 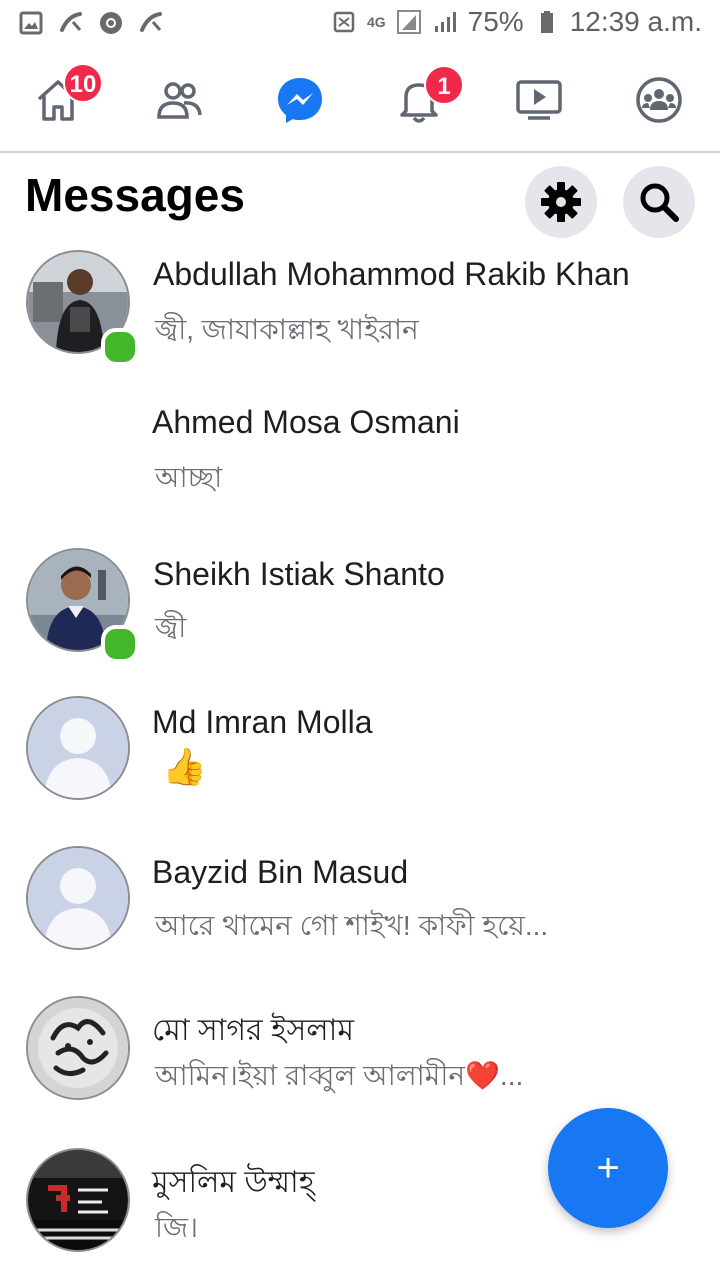 What do you see at coordinates (299, 574) in the screenshot?
I see `conversation-name: Sheikh Istiak Shanto` at bounding box center [299, 574].